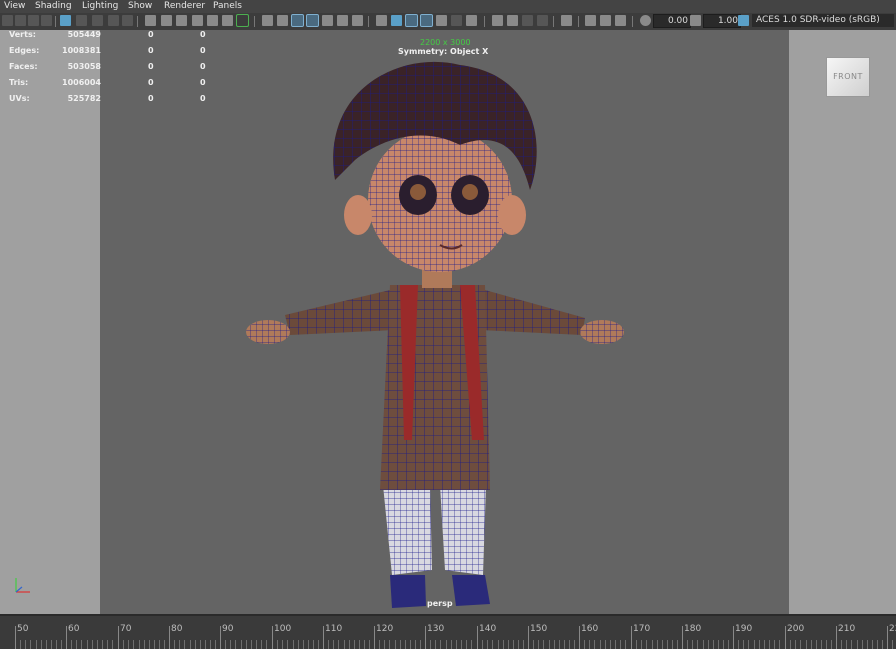 The height and width of the screenshot is (649, 896). What do you see at coordinates (282, 20) in the screenshot?
I see `smooth-shade-icon` at bounding box center [282, 20].